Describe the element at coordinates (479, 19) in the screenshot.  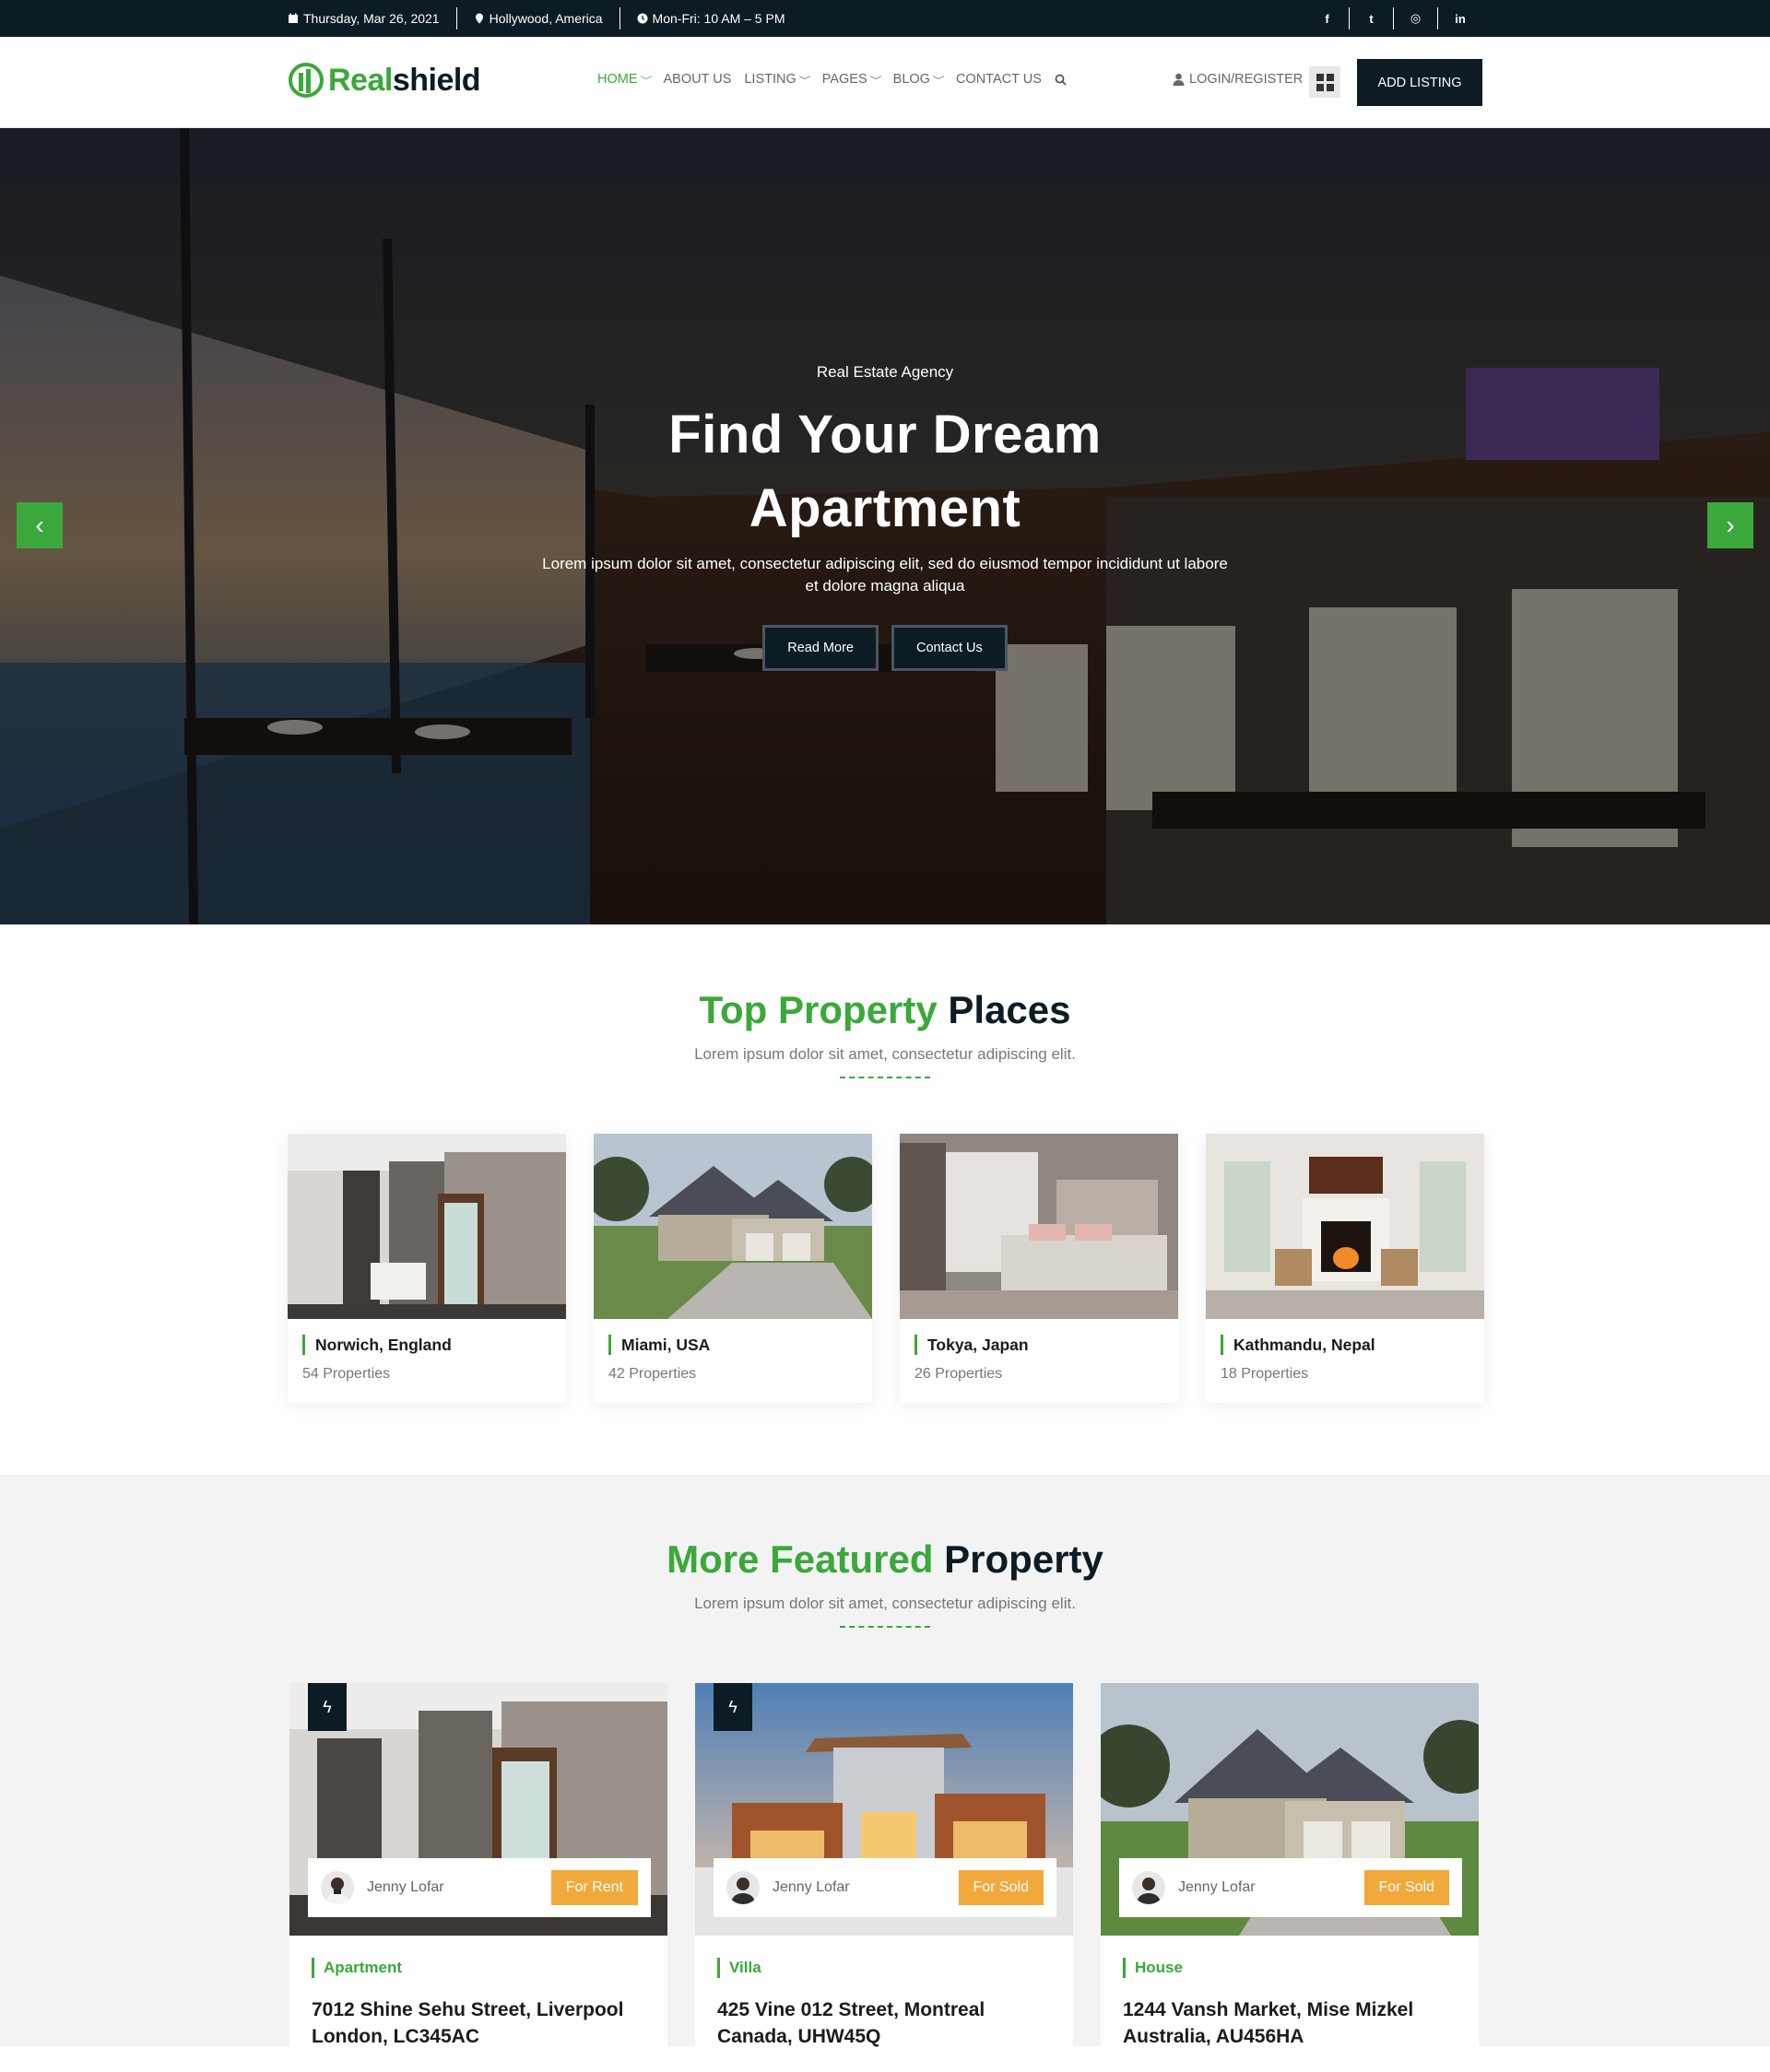
I see `map-pin-icon` at that location.